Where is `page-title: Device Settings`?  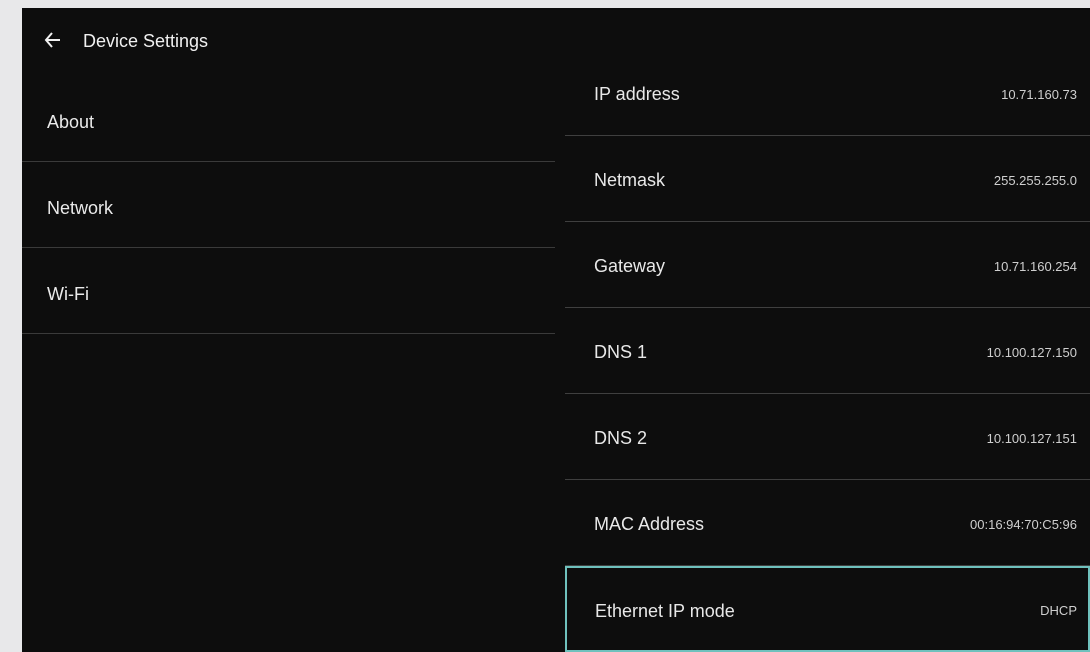
page-title: Device Settings is located at coordinates (146, 41).